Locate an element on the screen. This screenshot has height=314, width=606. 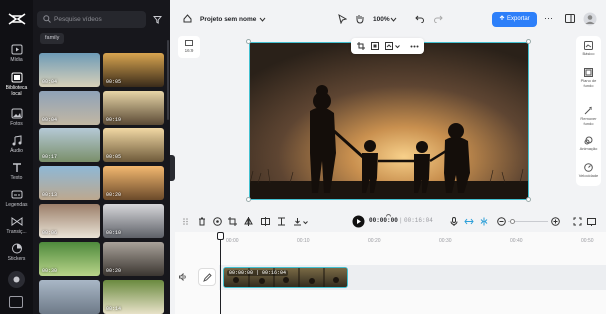
caption-display-icon is located at coordinates (591, 221).